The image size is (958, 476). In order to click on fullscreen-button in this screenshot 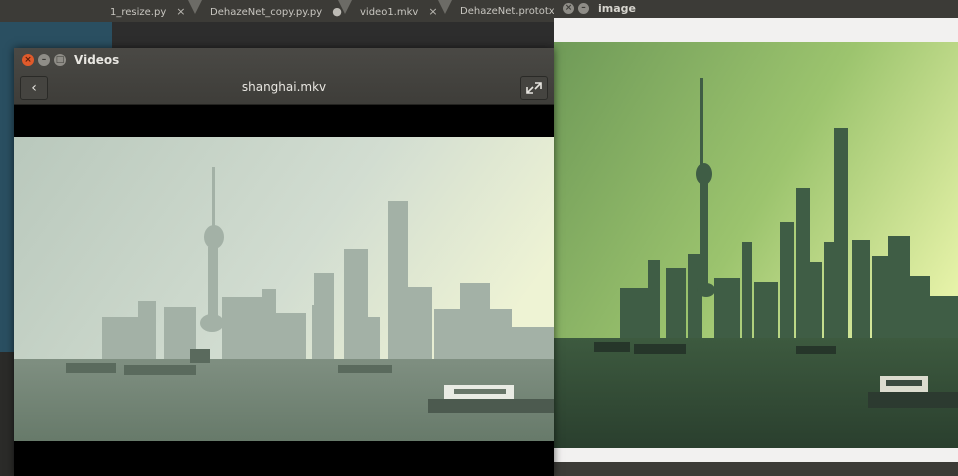, I will do `click(534, 88)`.